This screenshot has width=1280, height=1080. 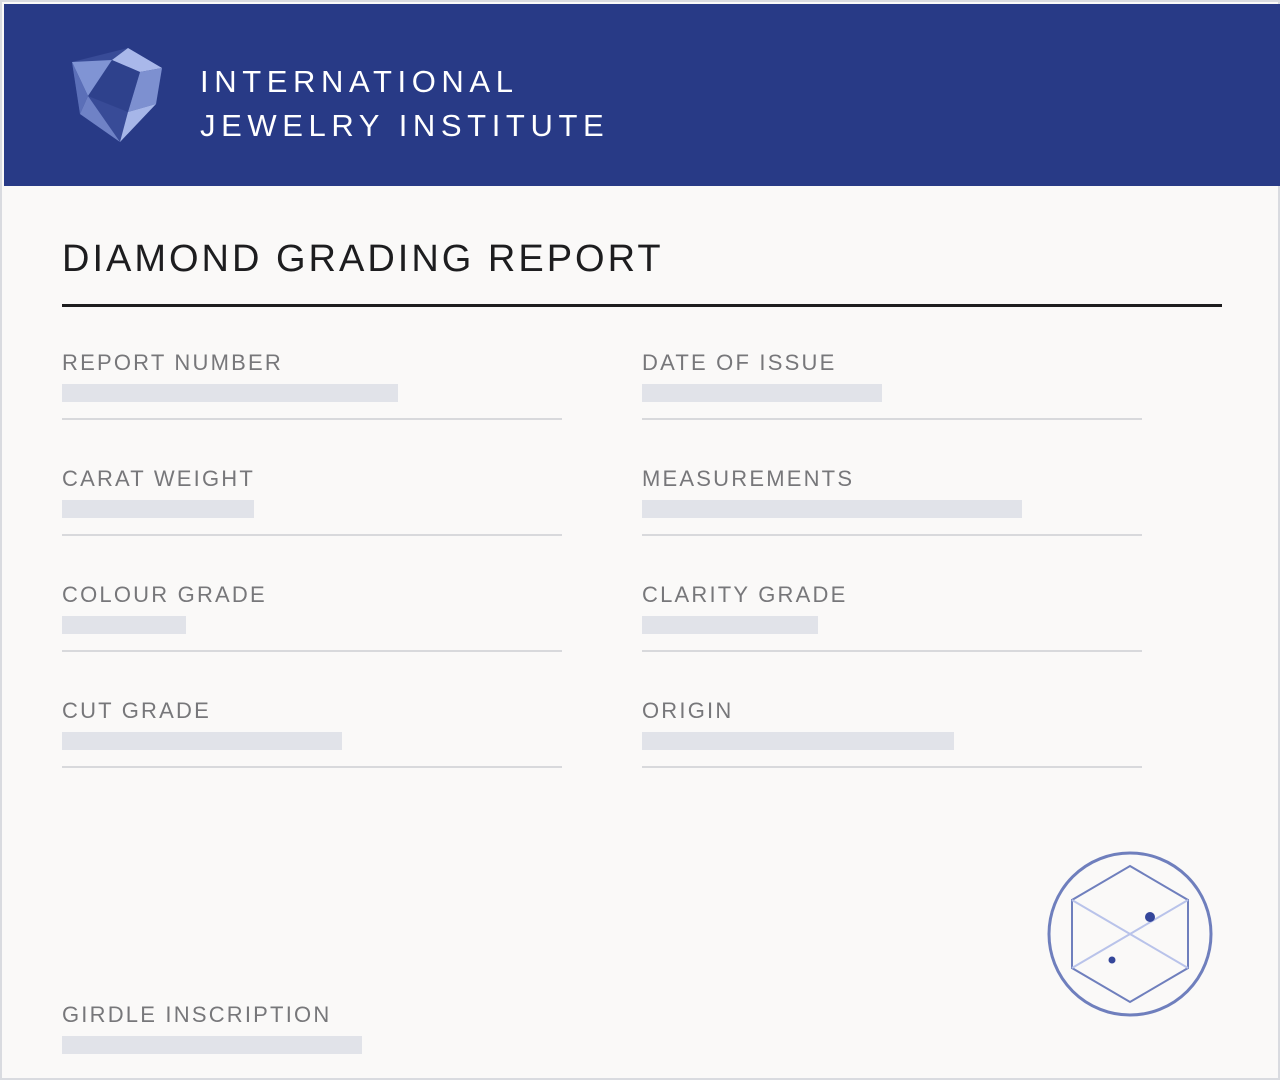 What do you see at coordinates (688, 710) in the screenshot?
I see `field-label: ORIGIN` at bounding box center [688, 710].